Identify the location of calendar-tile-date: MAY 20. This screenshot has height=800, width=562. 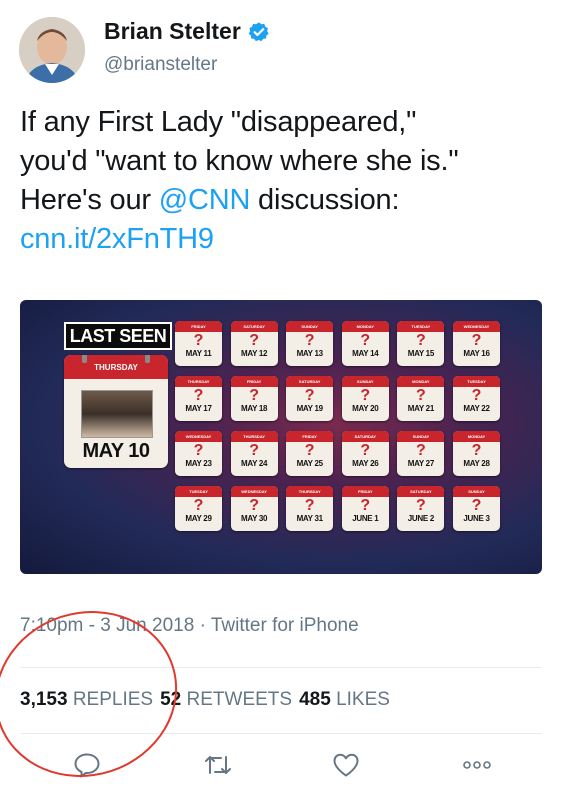
(365, 408).